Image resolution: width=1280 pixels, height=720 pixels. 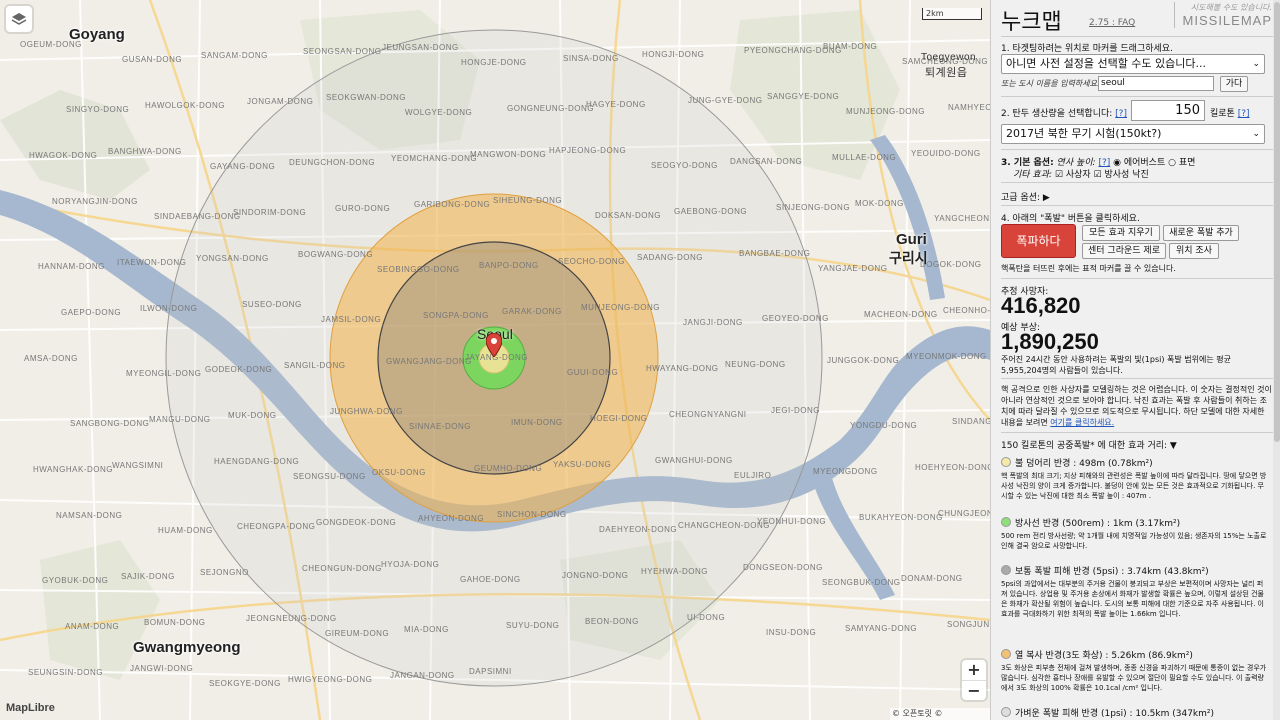 I want to click on district-label: JONGNO-DONG, so click(x=595, y=575).